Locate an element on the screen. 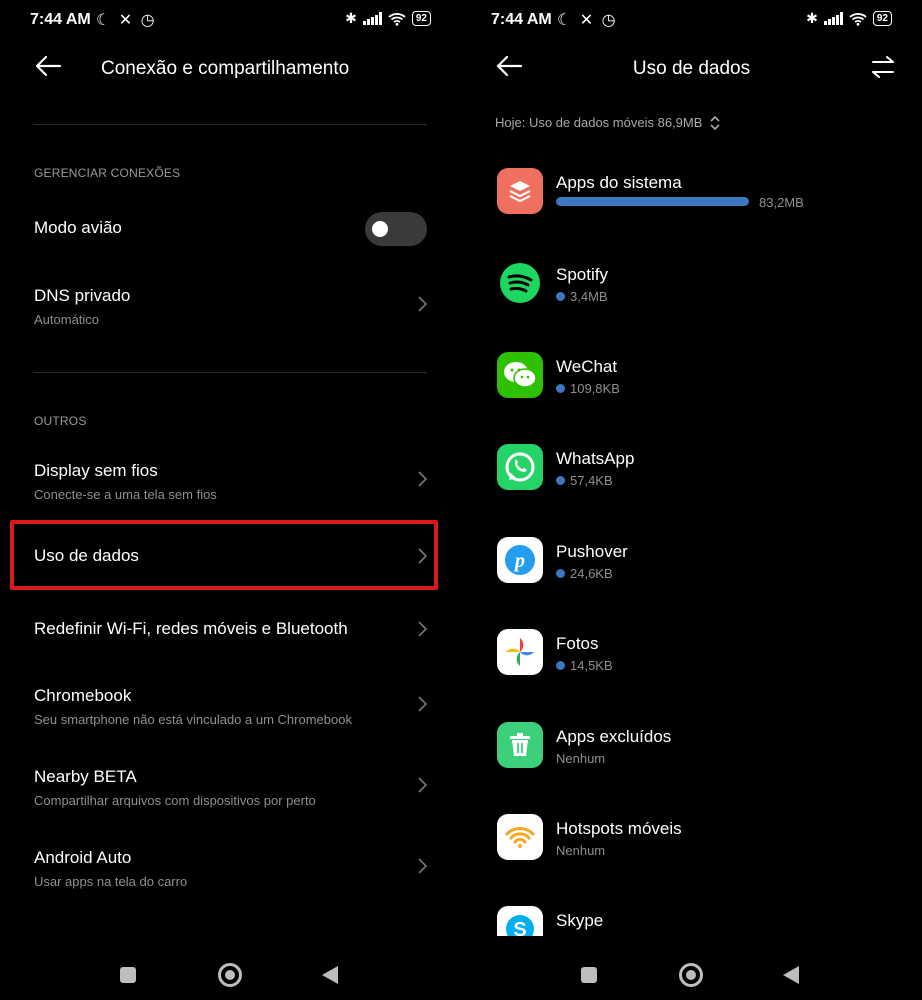 The height and width of the screenshot is (1000, 922). signal-icon is located at coordinates (833, 18).